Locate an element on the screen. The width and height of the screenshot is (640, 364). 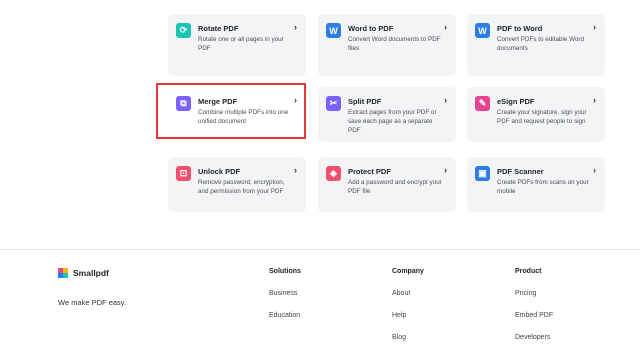
footer-column-product: Product Pricing Embed PDF Developers is located at coordinates (534, 311).